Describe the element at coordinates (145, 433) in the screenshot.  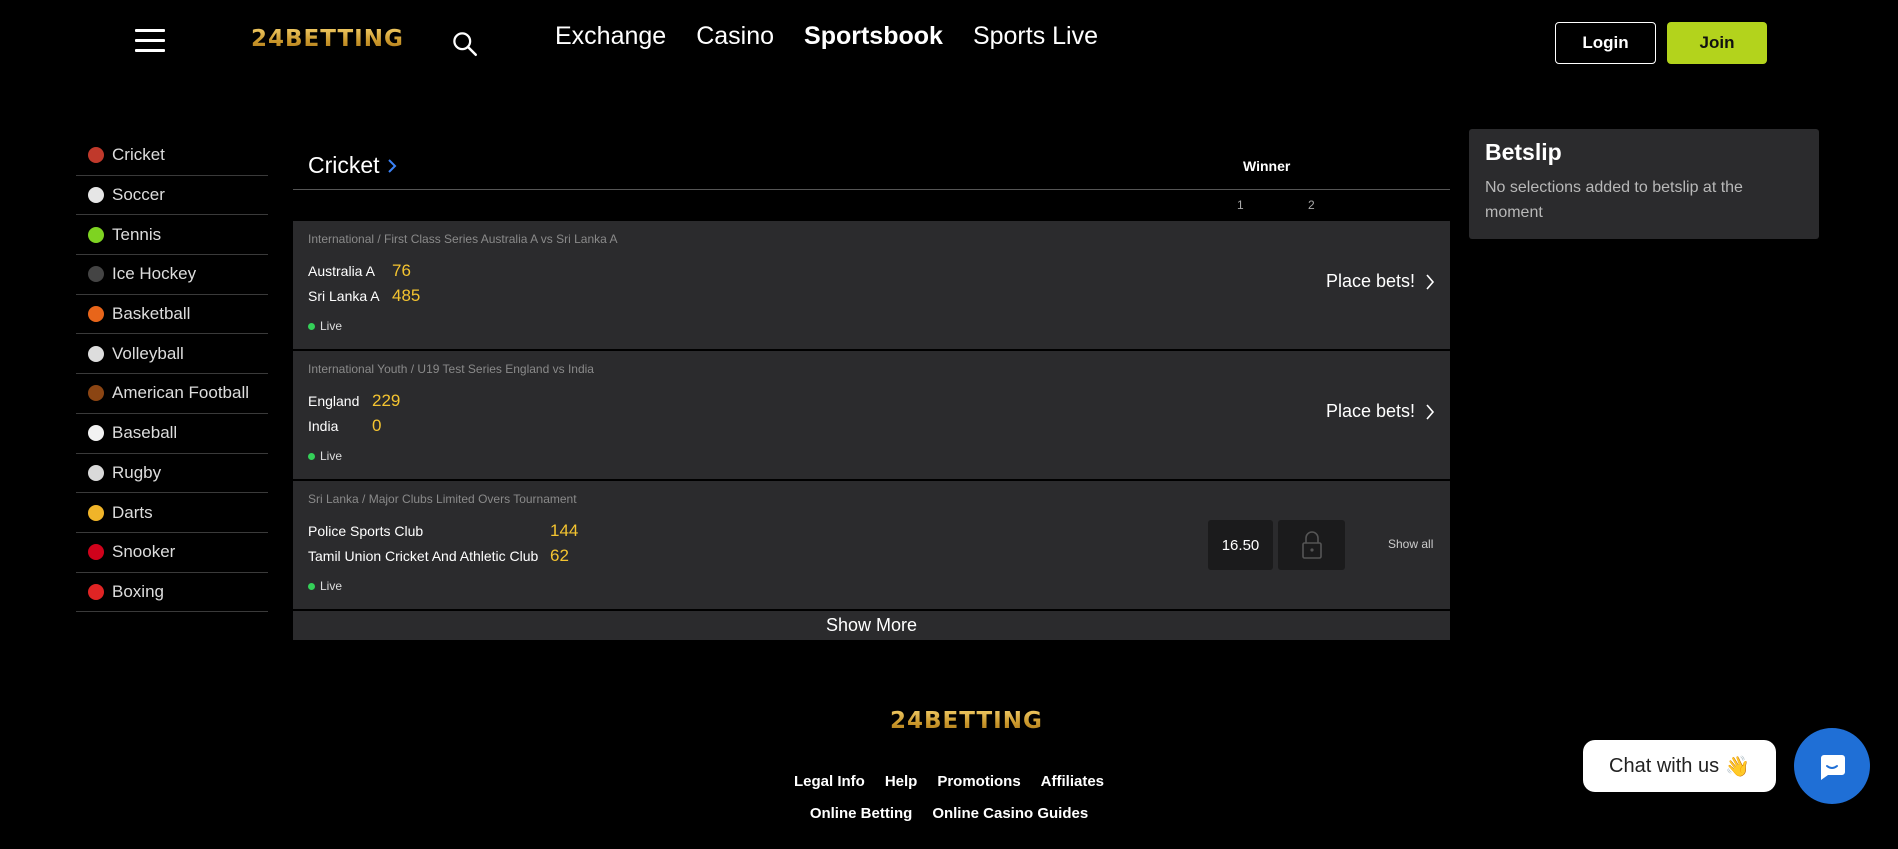
I see `sidebar-item-label: Baseball` at that location.